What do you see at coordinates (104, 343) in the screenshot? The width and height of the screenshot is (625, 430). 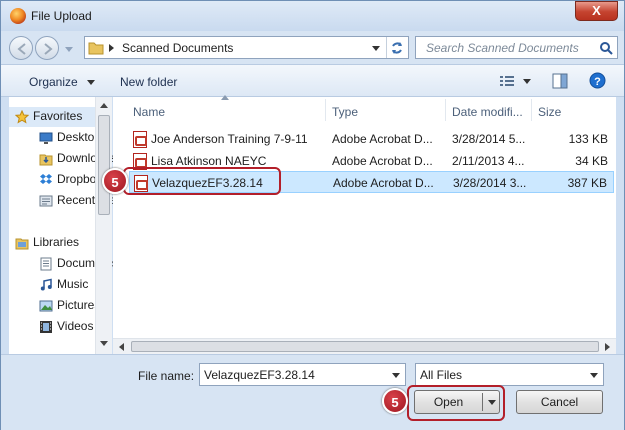 I see `scroll-down-arrow-icon` at bounding box center [104, 343].